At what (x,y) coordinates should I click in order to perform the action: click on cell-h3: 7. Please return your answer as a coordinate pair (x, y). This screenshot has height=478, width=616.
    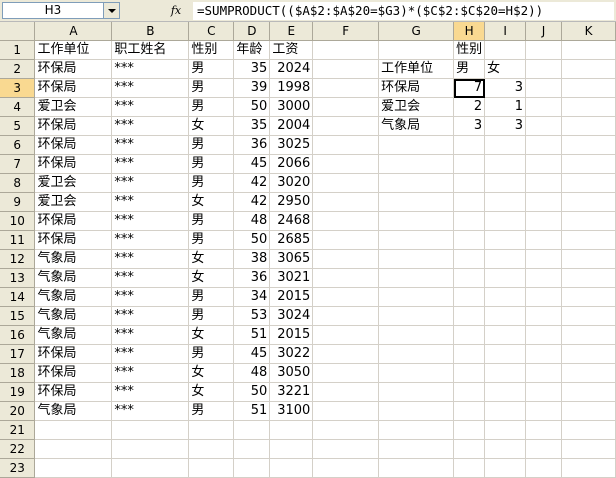
    Looking at the image, I should click on (469, 88).